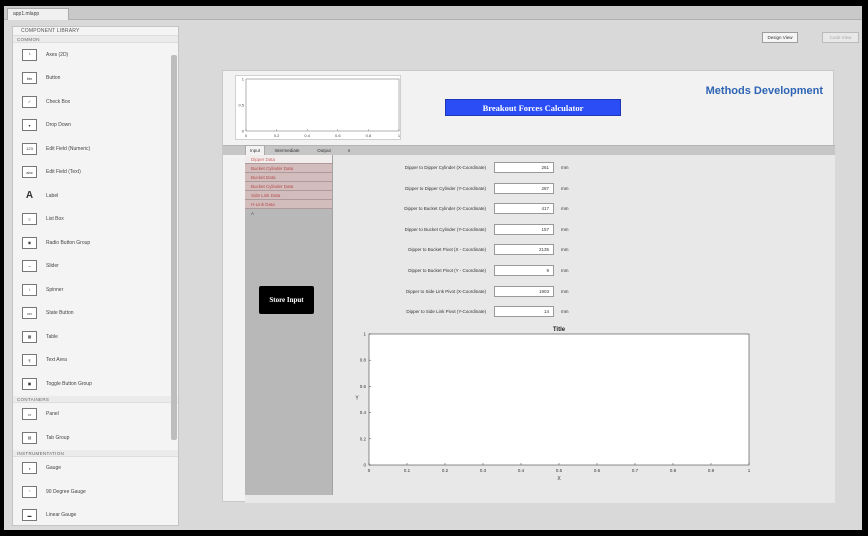 Image resolution: width=868 pixels, height=536 pixels. What do you see at coordinates (95, 337) in the screenshot?
I see `library-item: ▦ Table` at bounding box center [95, 337].